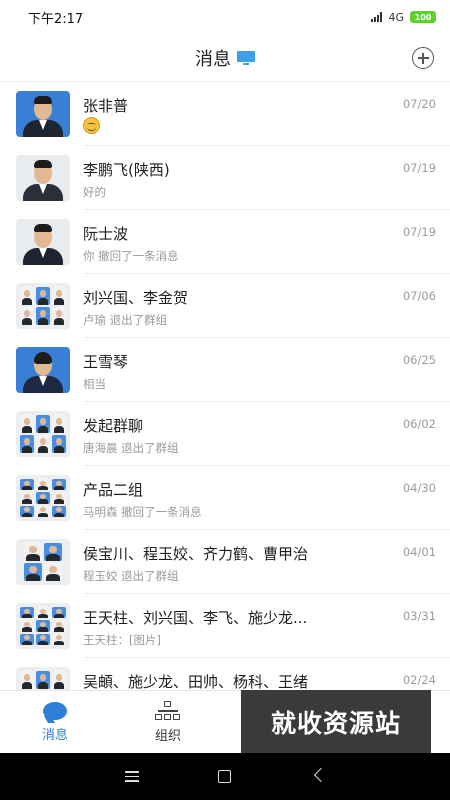 This screenshot has height=800, width=450. I want to click on signal-icon, so click(377, 17).